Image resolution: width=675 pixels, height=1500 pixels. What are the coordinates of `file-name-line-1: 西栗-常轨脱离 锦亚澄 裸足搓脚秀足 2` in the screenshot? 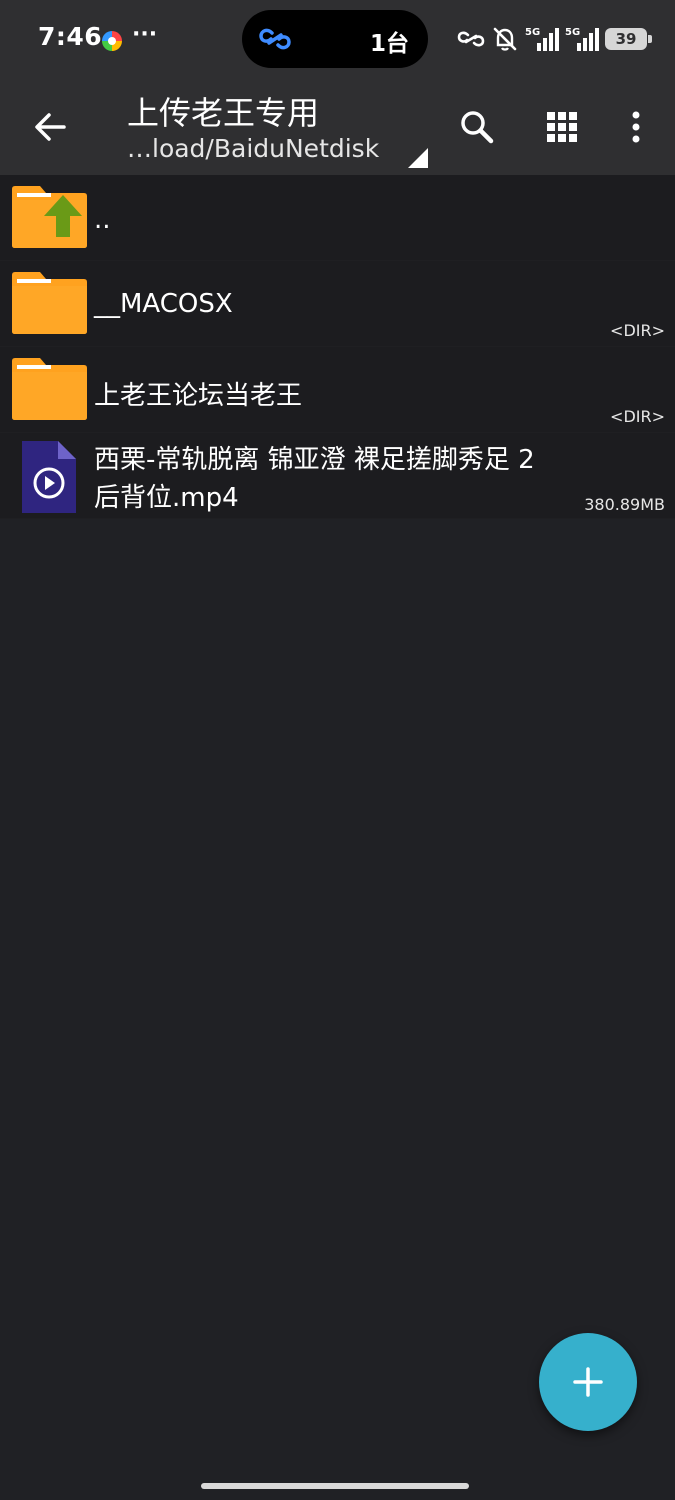 It's located at (314, 460).